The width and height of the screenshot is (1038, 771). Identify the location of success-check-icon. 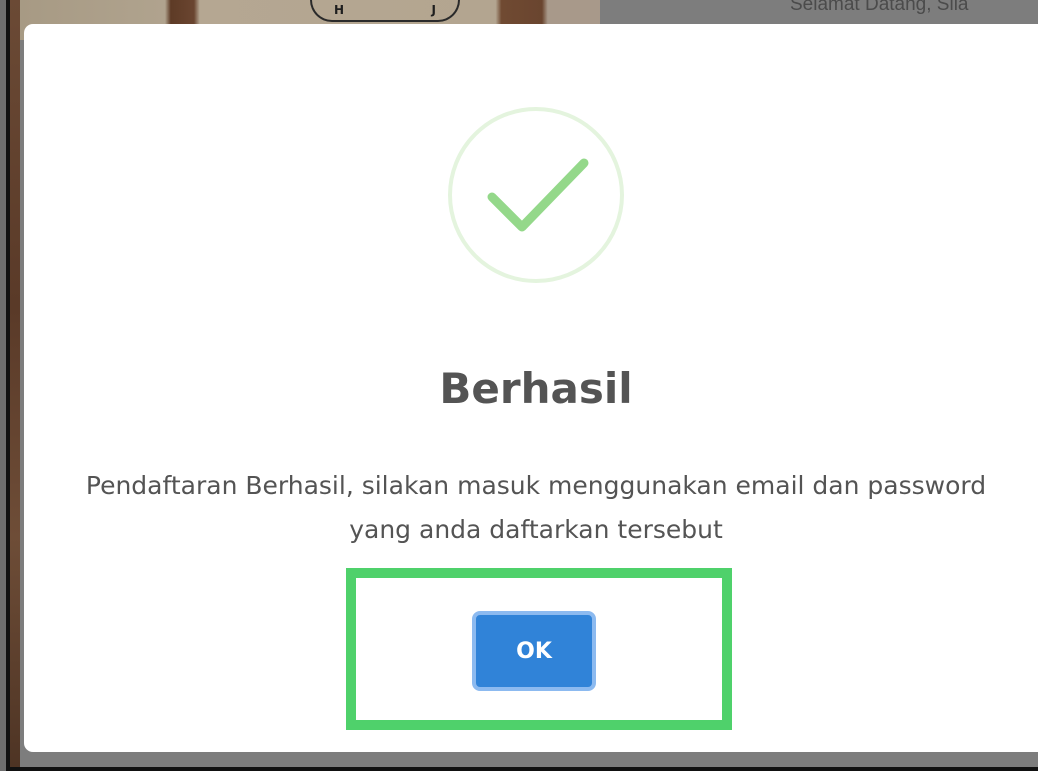
(536, 195).